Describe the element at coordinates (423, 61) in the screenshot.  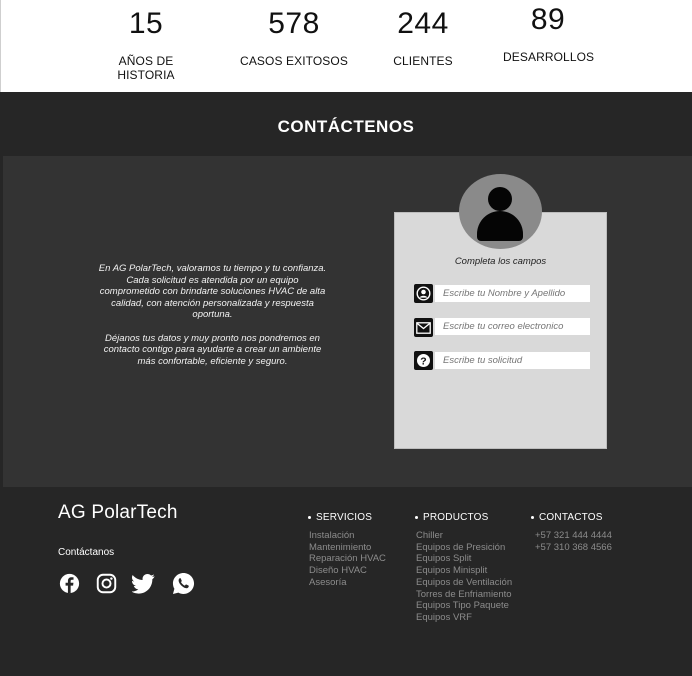
I see `stat-label: CLIENTES` at that location.